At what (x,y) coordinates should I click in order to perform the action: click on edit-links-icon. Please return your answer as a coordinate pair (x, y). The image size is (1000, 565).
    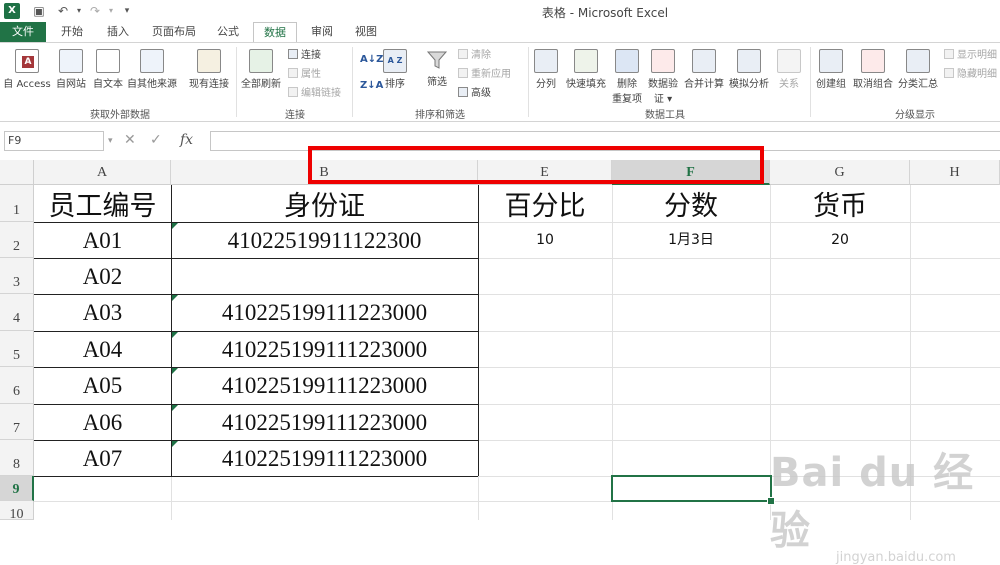
    Looking at the image, I should click on (293, 92).